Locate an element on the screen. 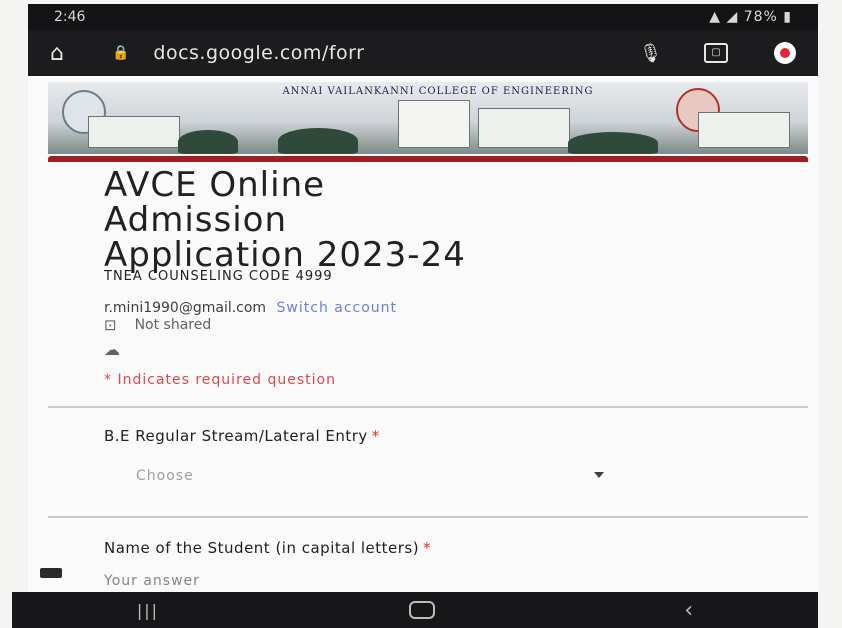  account-row: r.mini1990@gmail.com Switch account is located at coordinates (250, 308).